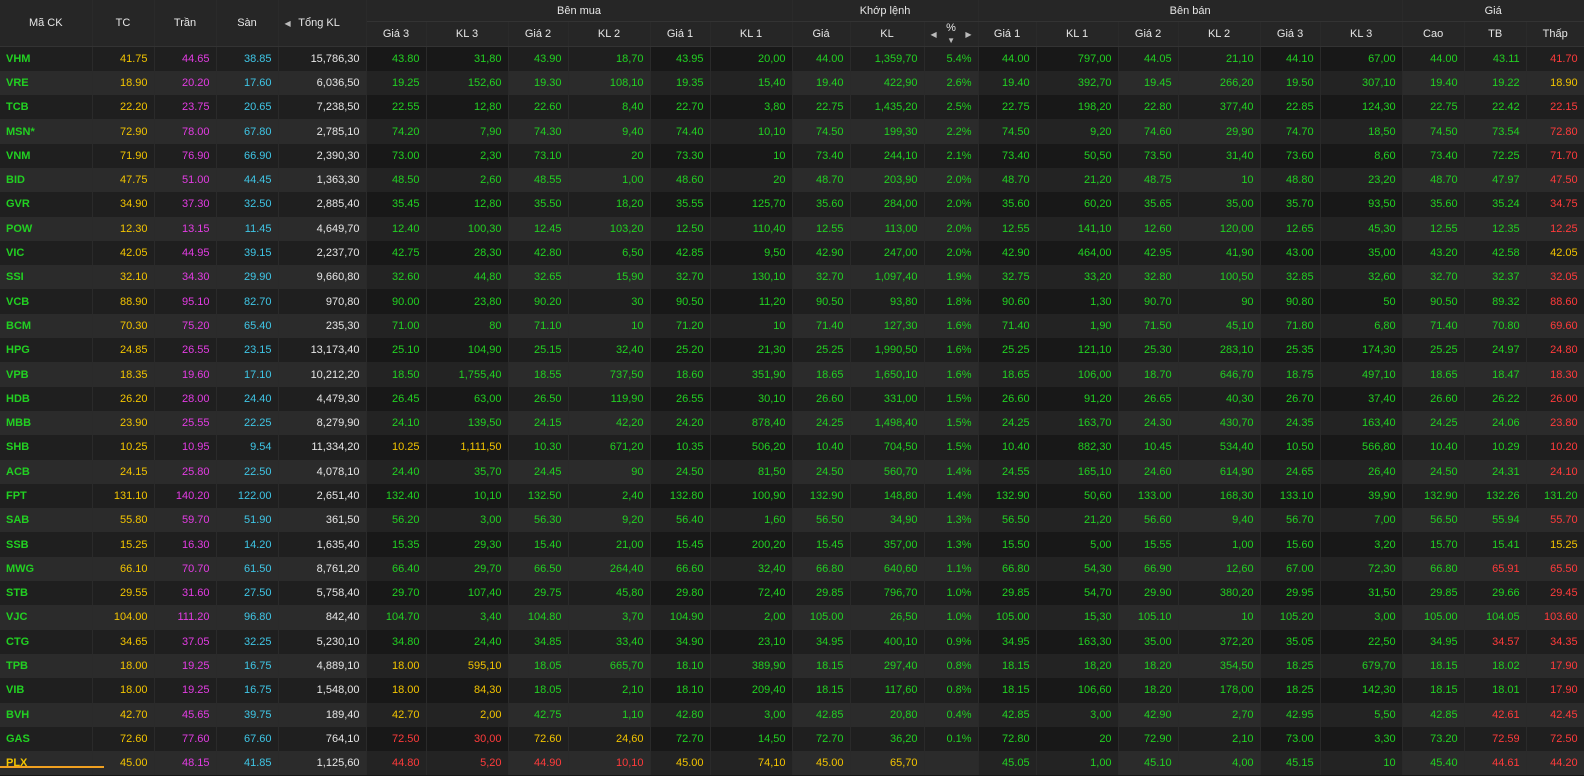 This screenshot has width=1584, height=776. I want to click on header-match-price: Giá, so click(821, 34).